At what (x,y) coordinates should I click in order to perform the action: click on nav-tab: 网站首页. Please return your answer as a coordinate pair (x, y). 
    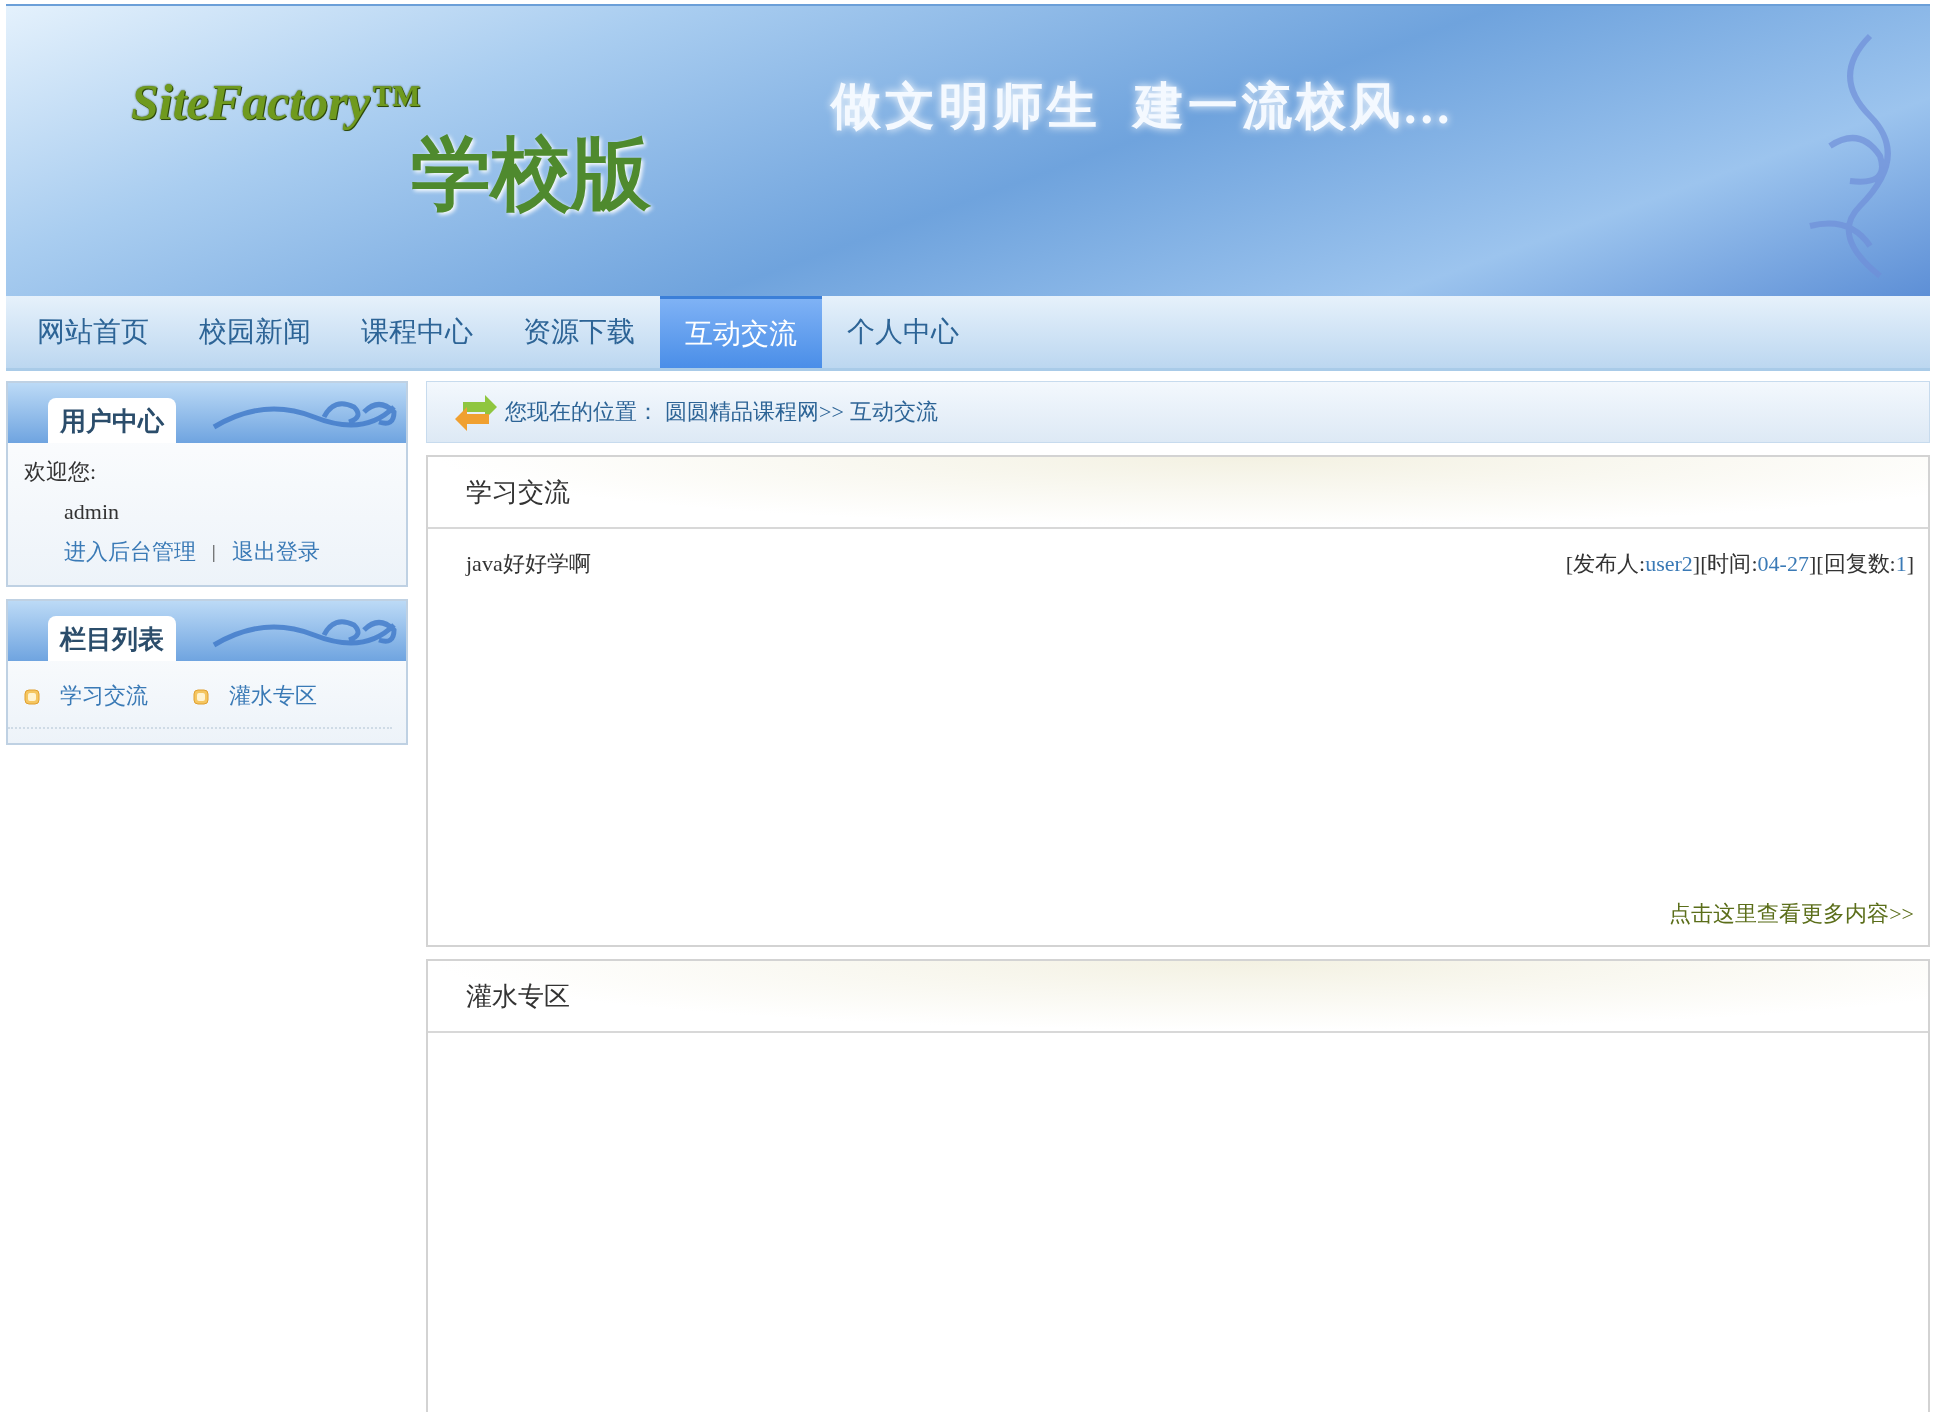
    Looking at the image, I should click on (93, 332).